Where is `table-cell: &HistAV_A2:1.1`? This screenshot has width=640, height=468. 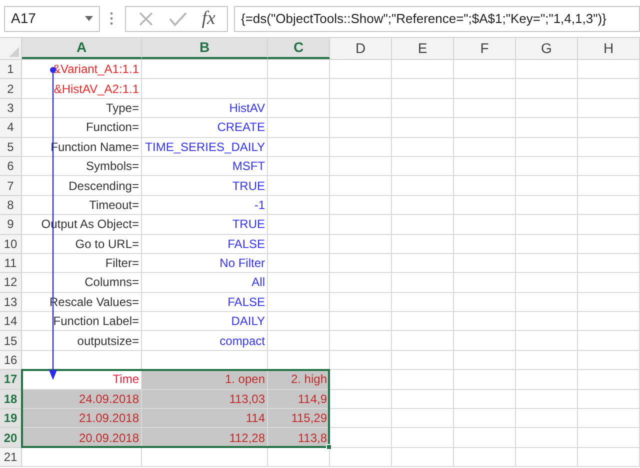 table-cell: &HistAV_A2:1.1 is located at coordinates (82, 89).